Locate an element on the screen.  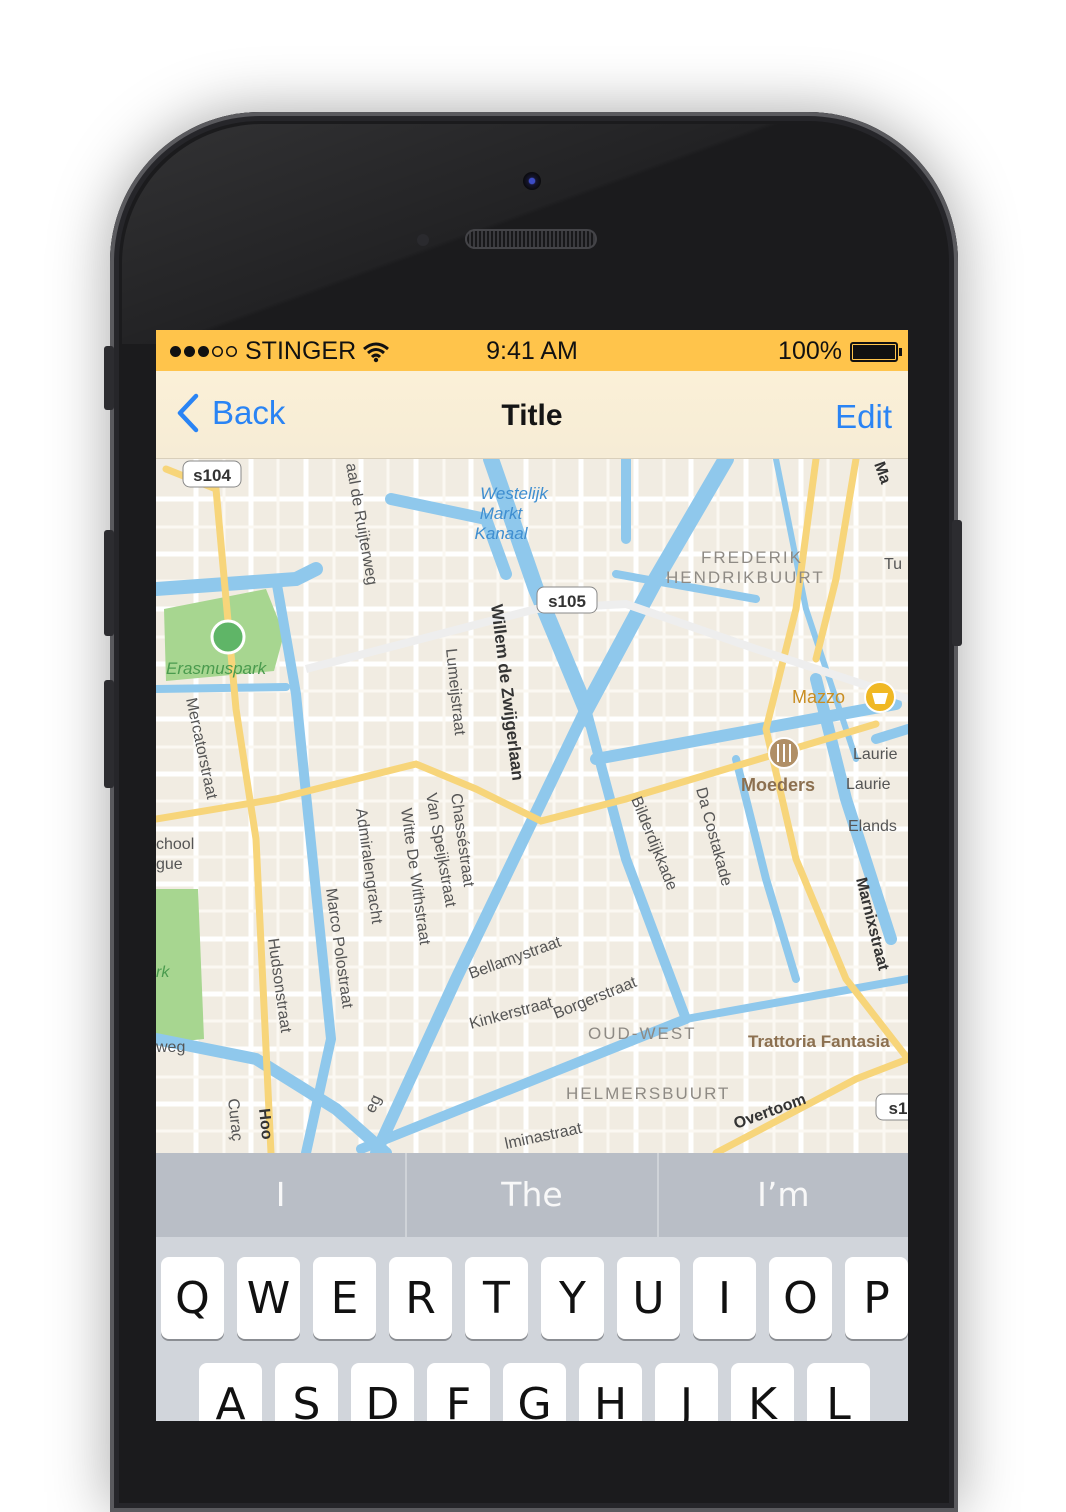
suggestion-2: The is located at coordinates (533, 1195).